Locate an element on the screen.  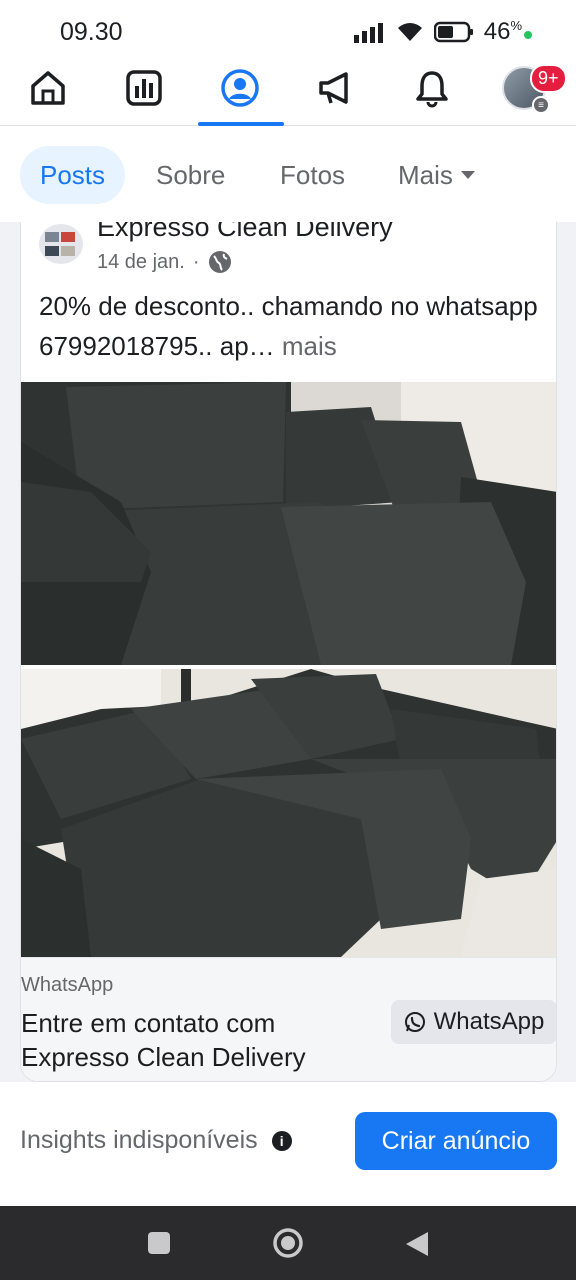
back-icon is located at coordinates (417, 1244).